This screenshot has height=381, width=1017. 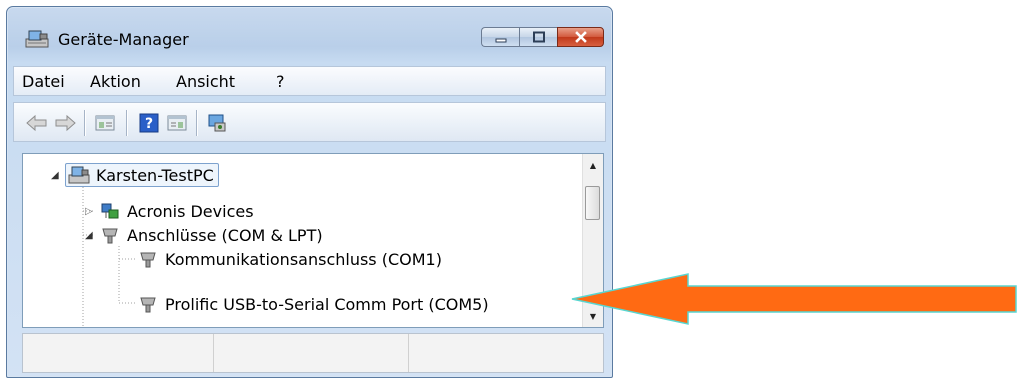 I want to click on view-button, so click(x=177, y=123).